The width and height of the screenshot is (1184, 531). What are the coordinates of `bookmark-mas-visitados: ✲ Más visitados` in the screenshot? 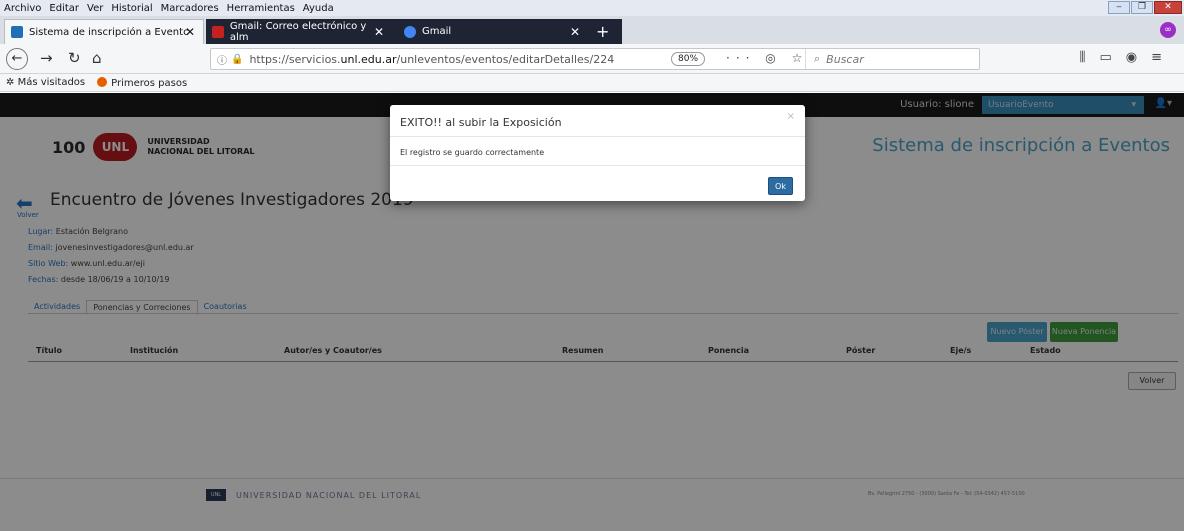 It's located at (45, 82).